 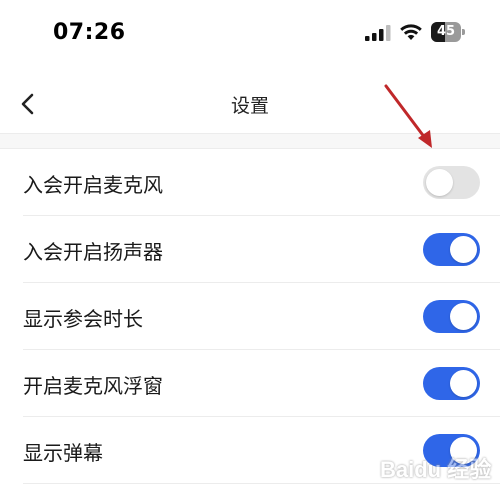 I want to click on battery-cap, so click(x=463, y=32).